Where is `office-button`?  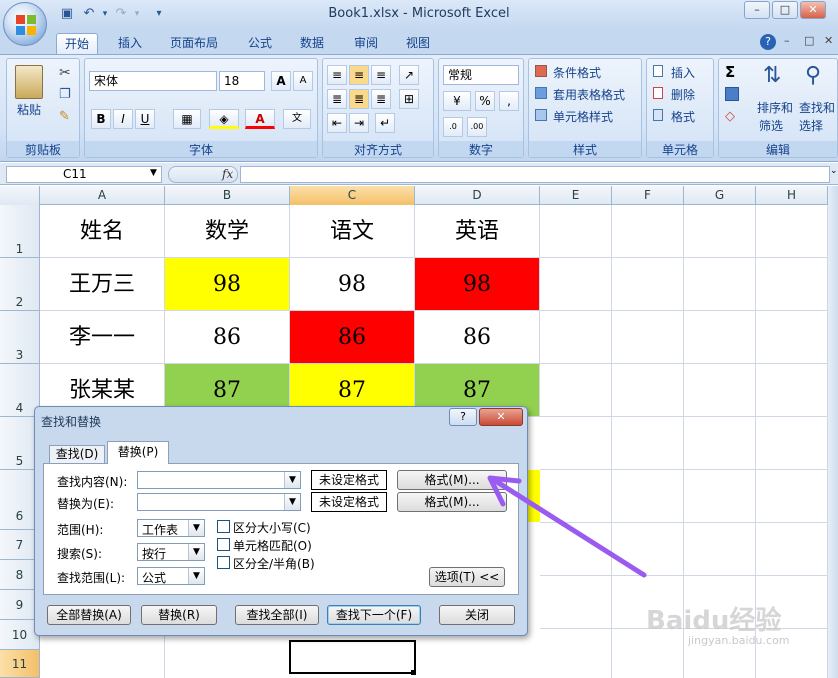 office-button is located at coordinates (25, 24).